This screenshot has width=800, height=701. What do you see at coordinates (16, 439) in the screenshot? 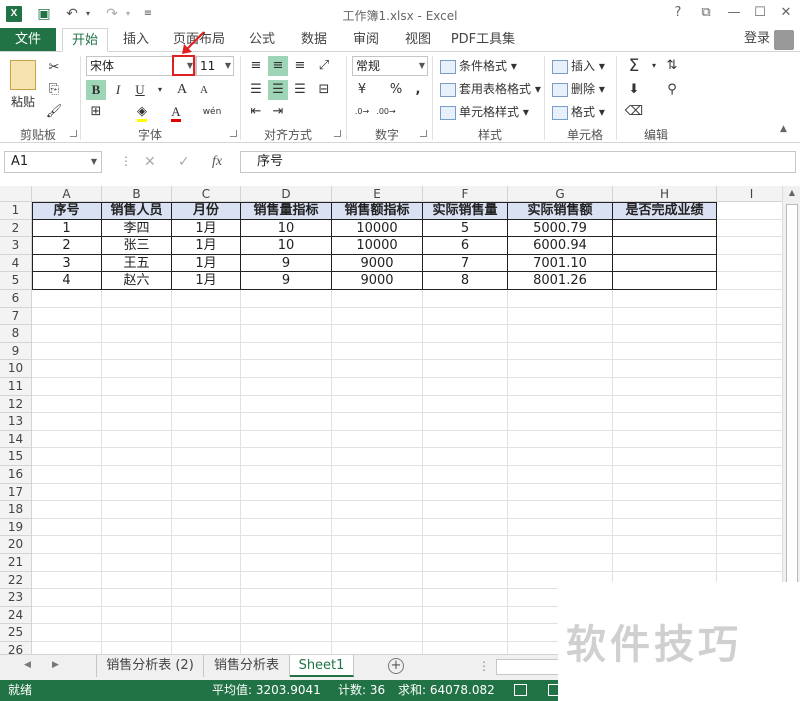
I see `row-header-14: 14` at bounding box center [16, 439].